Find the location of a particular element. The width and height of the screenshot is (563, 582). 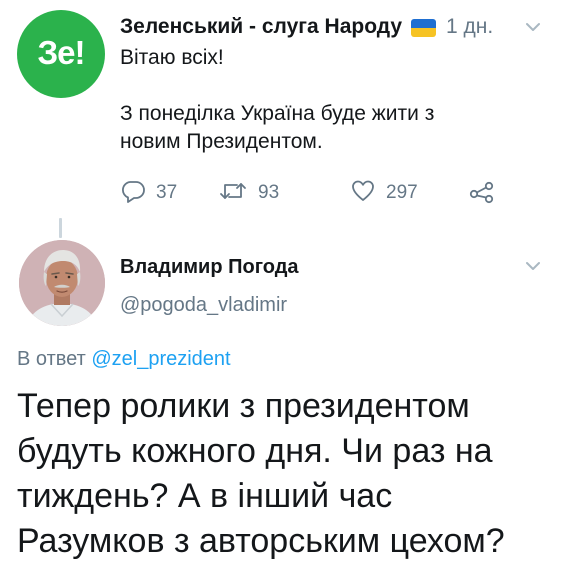

avatar: Зе! is located at coordinates (61, 54).